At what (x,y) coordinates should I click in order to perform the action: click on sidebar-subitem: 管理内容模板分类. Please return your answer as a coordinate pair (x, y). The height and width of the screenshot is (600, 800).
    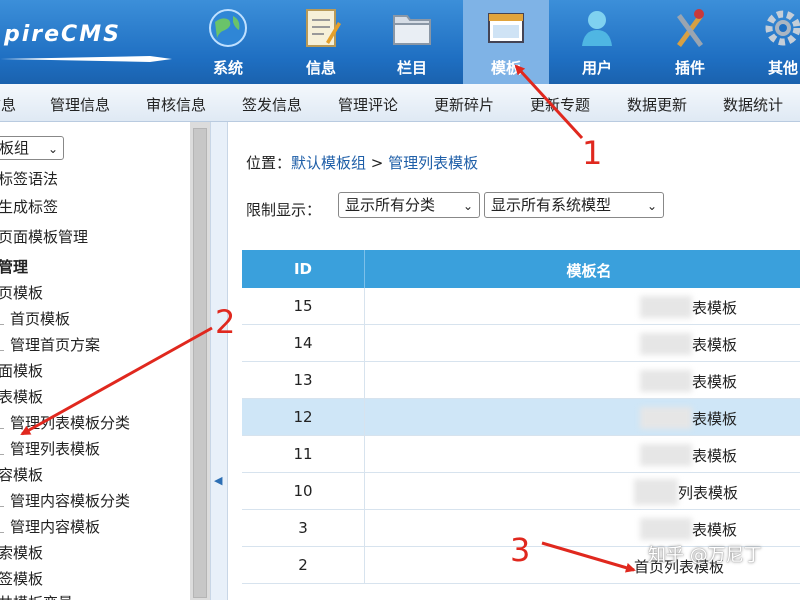
    Looking at the image, I should click on (65, 500).